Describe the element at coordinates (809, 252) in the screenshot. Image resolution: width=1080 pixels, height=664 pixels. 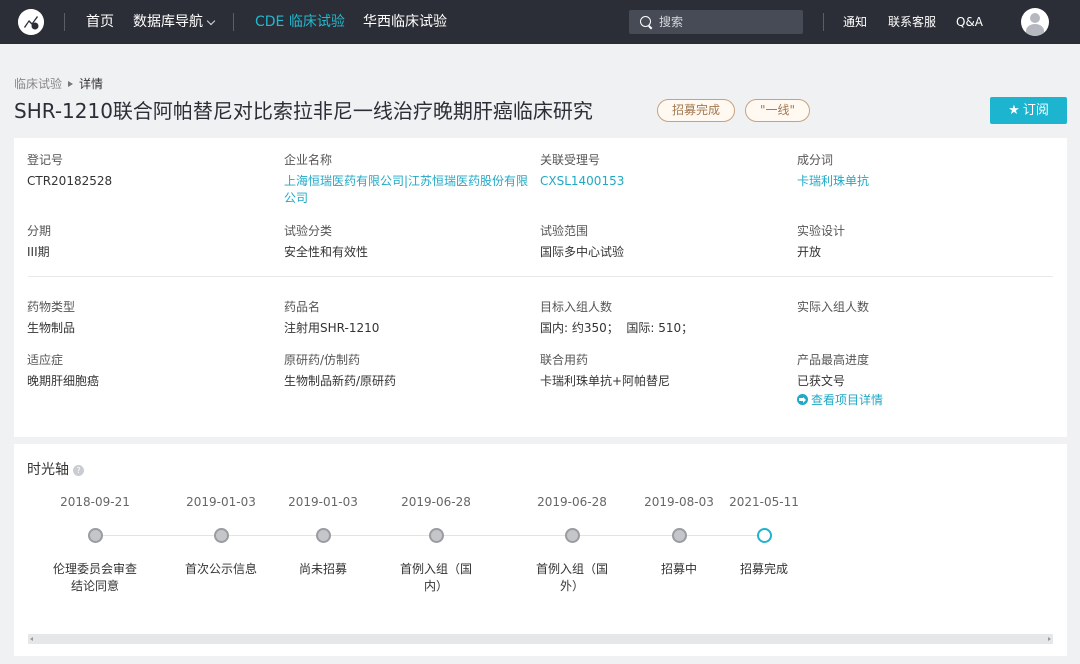
I see `field-value: 开放` at that location.